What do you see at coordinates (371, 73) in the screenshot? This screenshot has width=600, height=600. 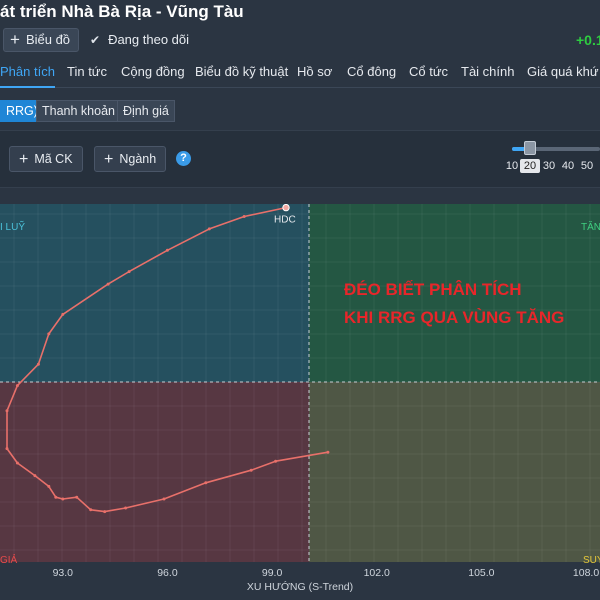 I see `tab-shareholders: Cổ đông` at bounding box center [371, 73].